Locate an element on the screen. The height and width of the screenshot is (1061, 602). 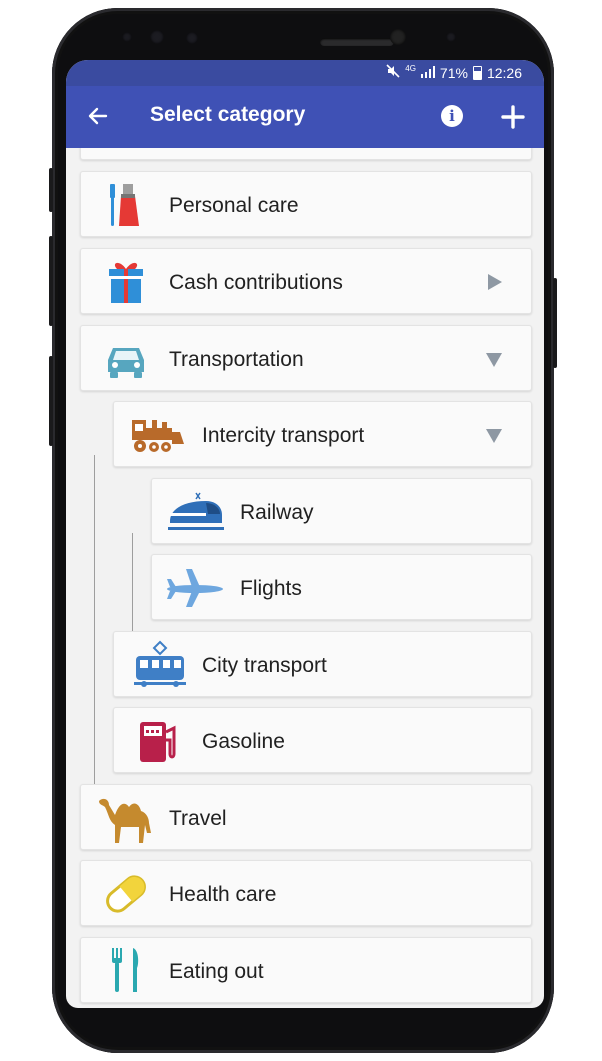
category-label: Railway is located at coordinates (277, 512).